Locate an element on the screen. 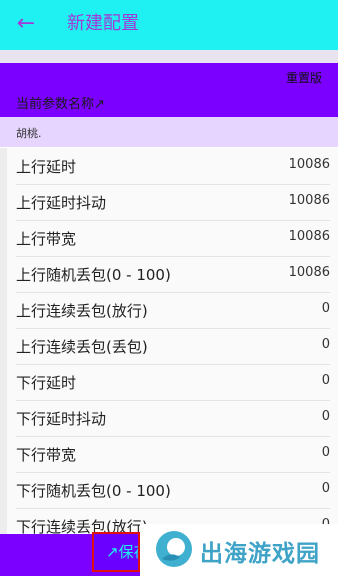  param-header: 重置版 当前参数名称↗ is located at coordinates (169, 90).